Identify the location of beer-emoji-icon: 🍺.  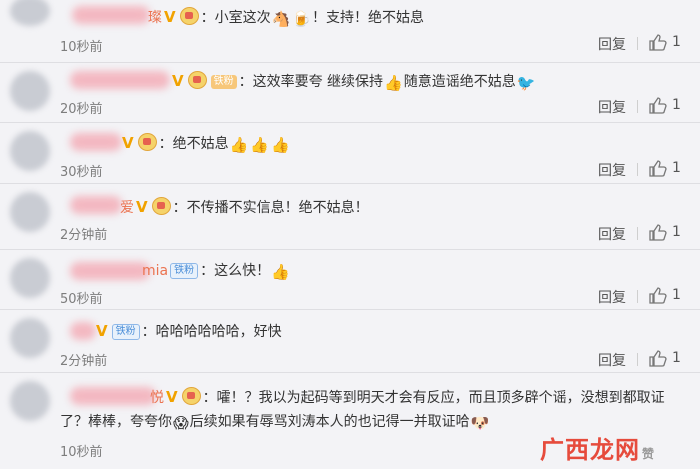
(301, 19).